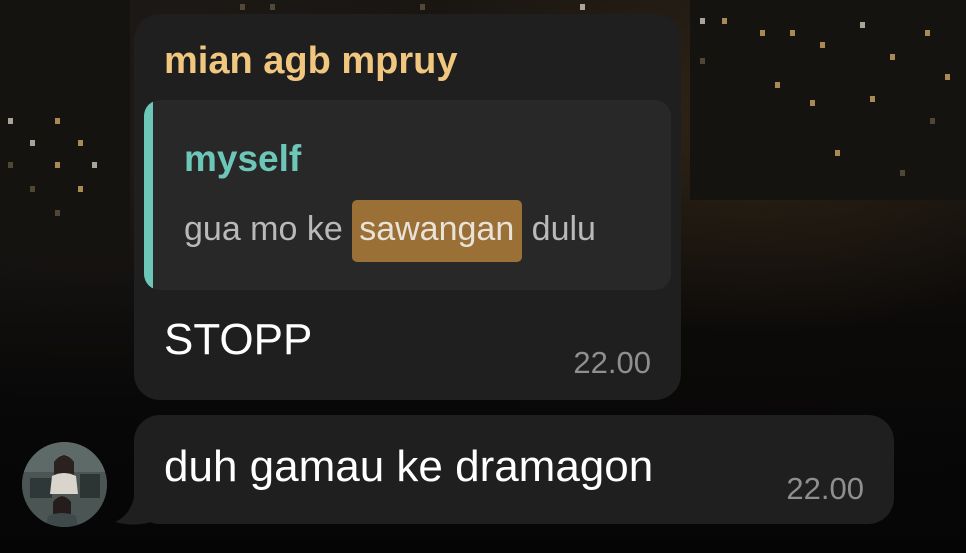 Image resolution: width=966 pixels, height=553 pixels. Describe the element at coordinates (437, 231) in the screenshot. I see `quoted-highlight: sawangan` at that location.